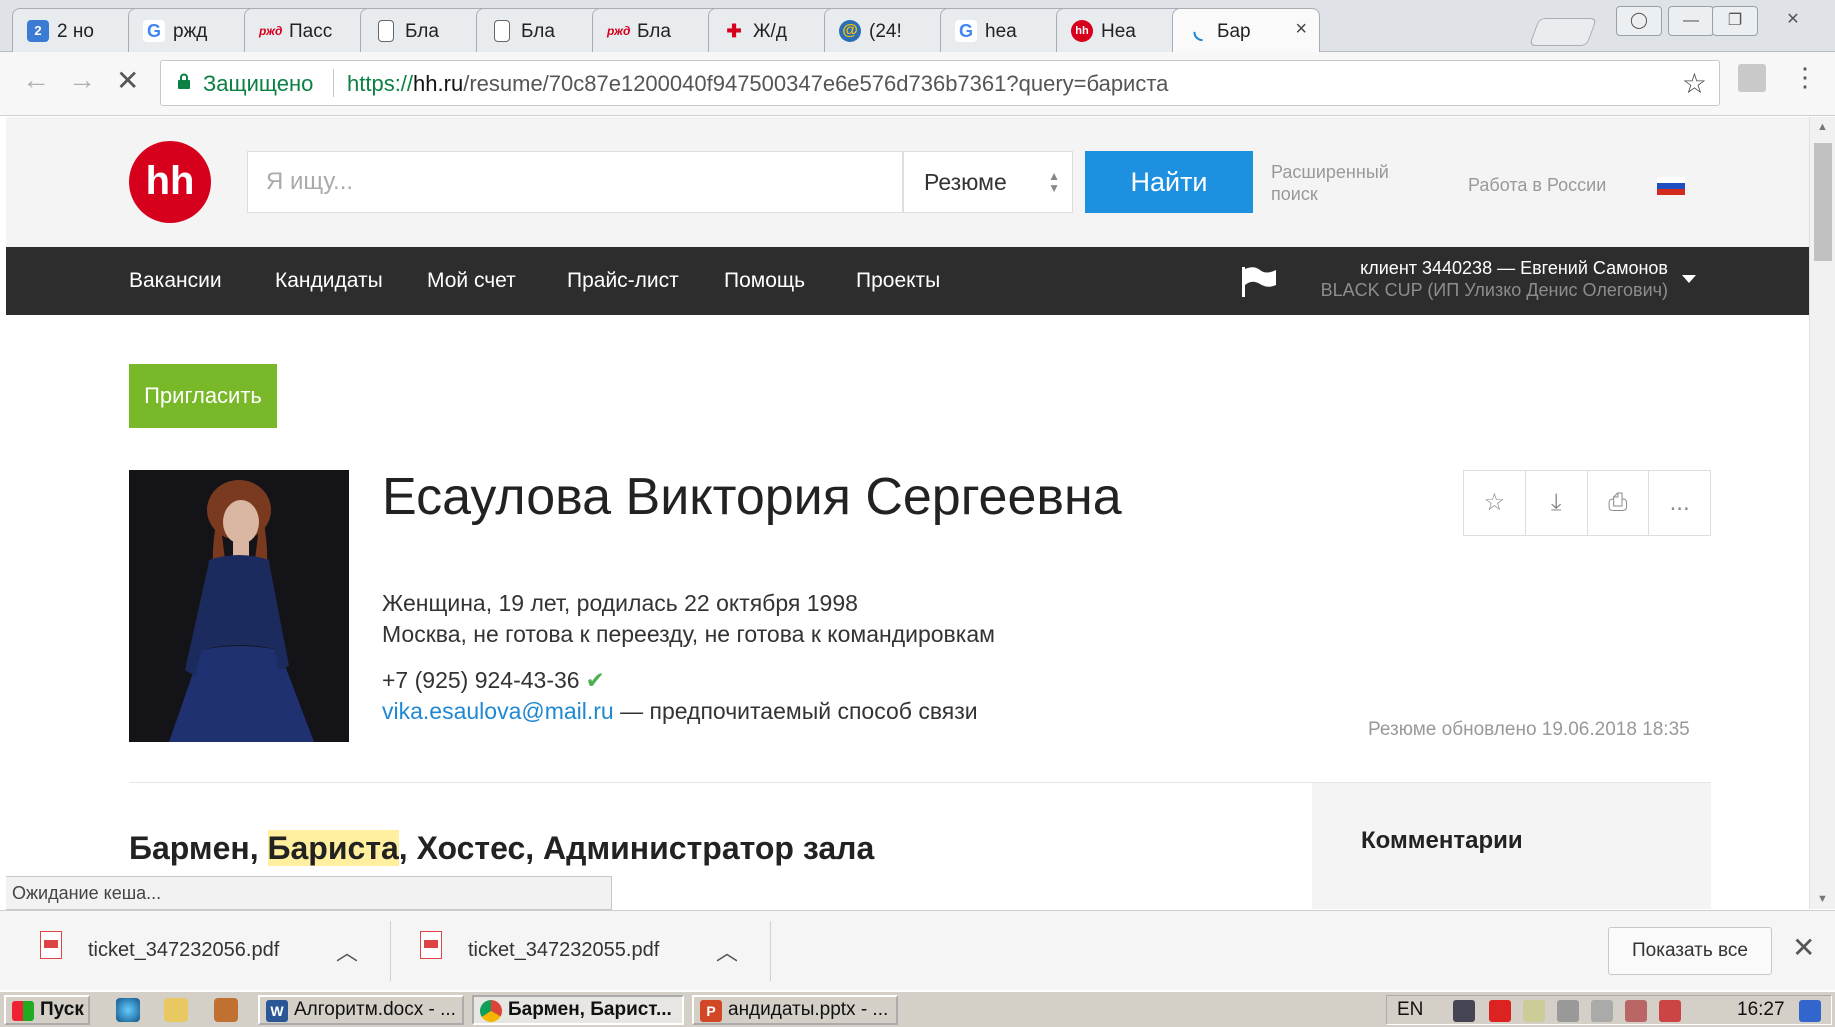 The height and width of the screenshot is (1027, 1835). What do you see at coordinates (1636, 1011) in the screenshot?
I see `volume-muted-icon` at bounding box center [1636, 1011].